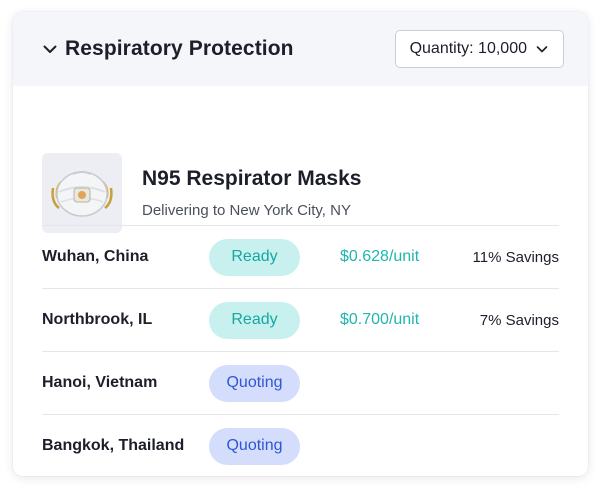 The height and width of the screenshot is (490, 601). I want to click on supplier-row: Bangkok, Thailand Quoting, so click(300, 445).